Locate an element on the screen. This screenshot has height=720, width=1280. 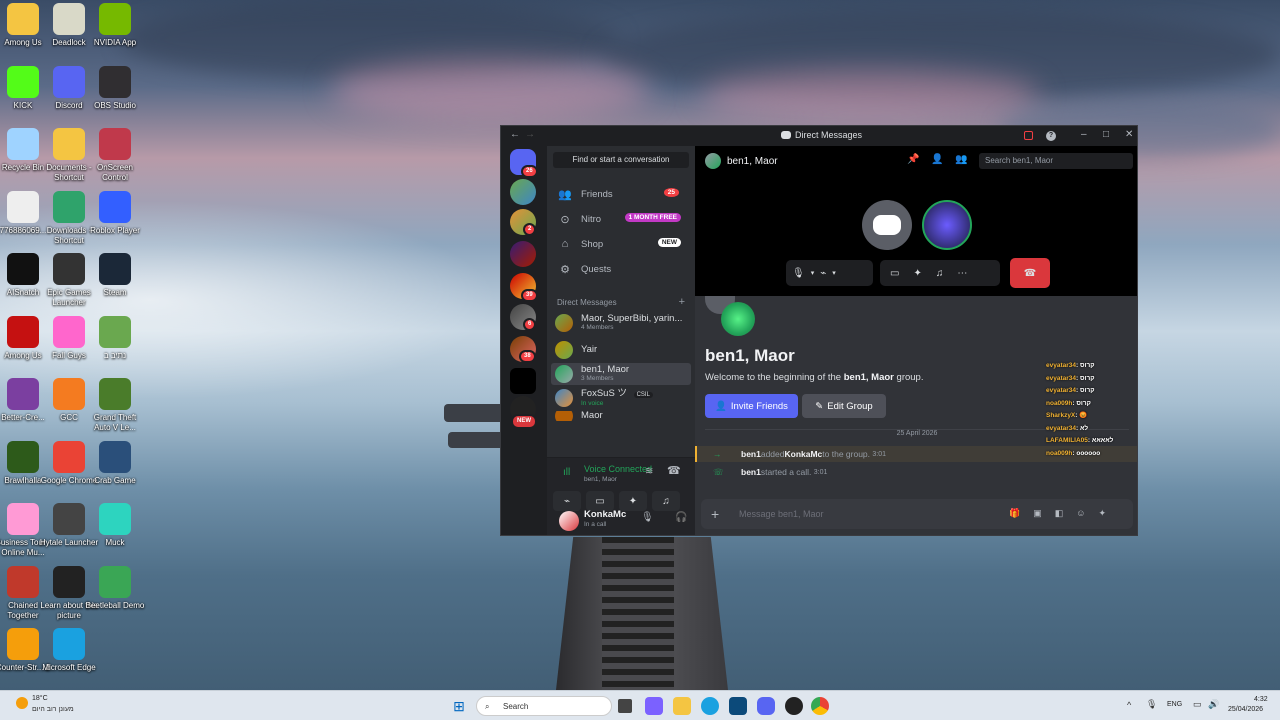
start-button: ⊞ is located at coordinates (459, 706).